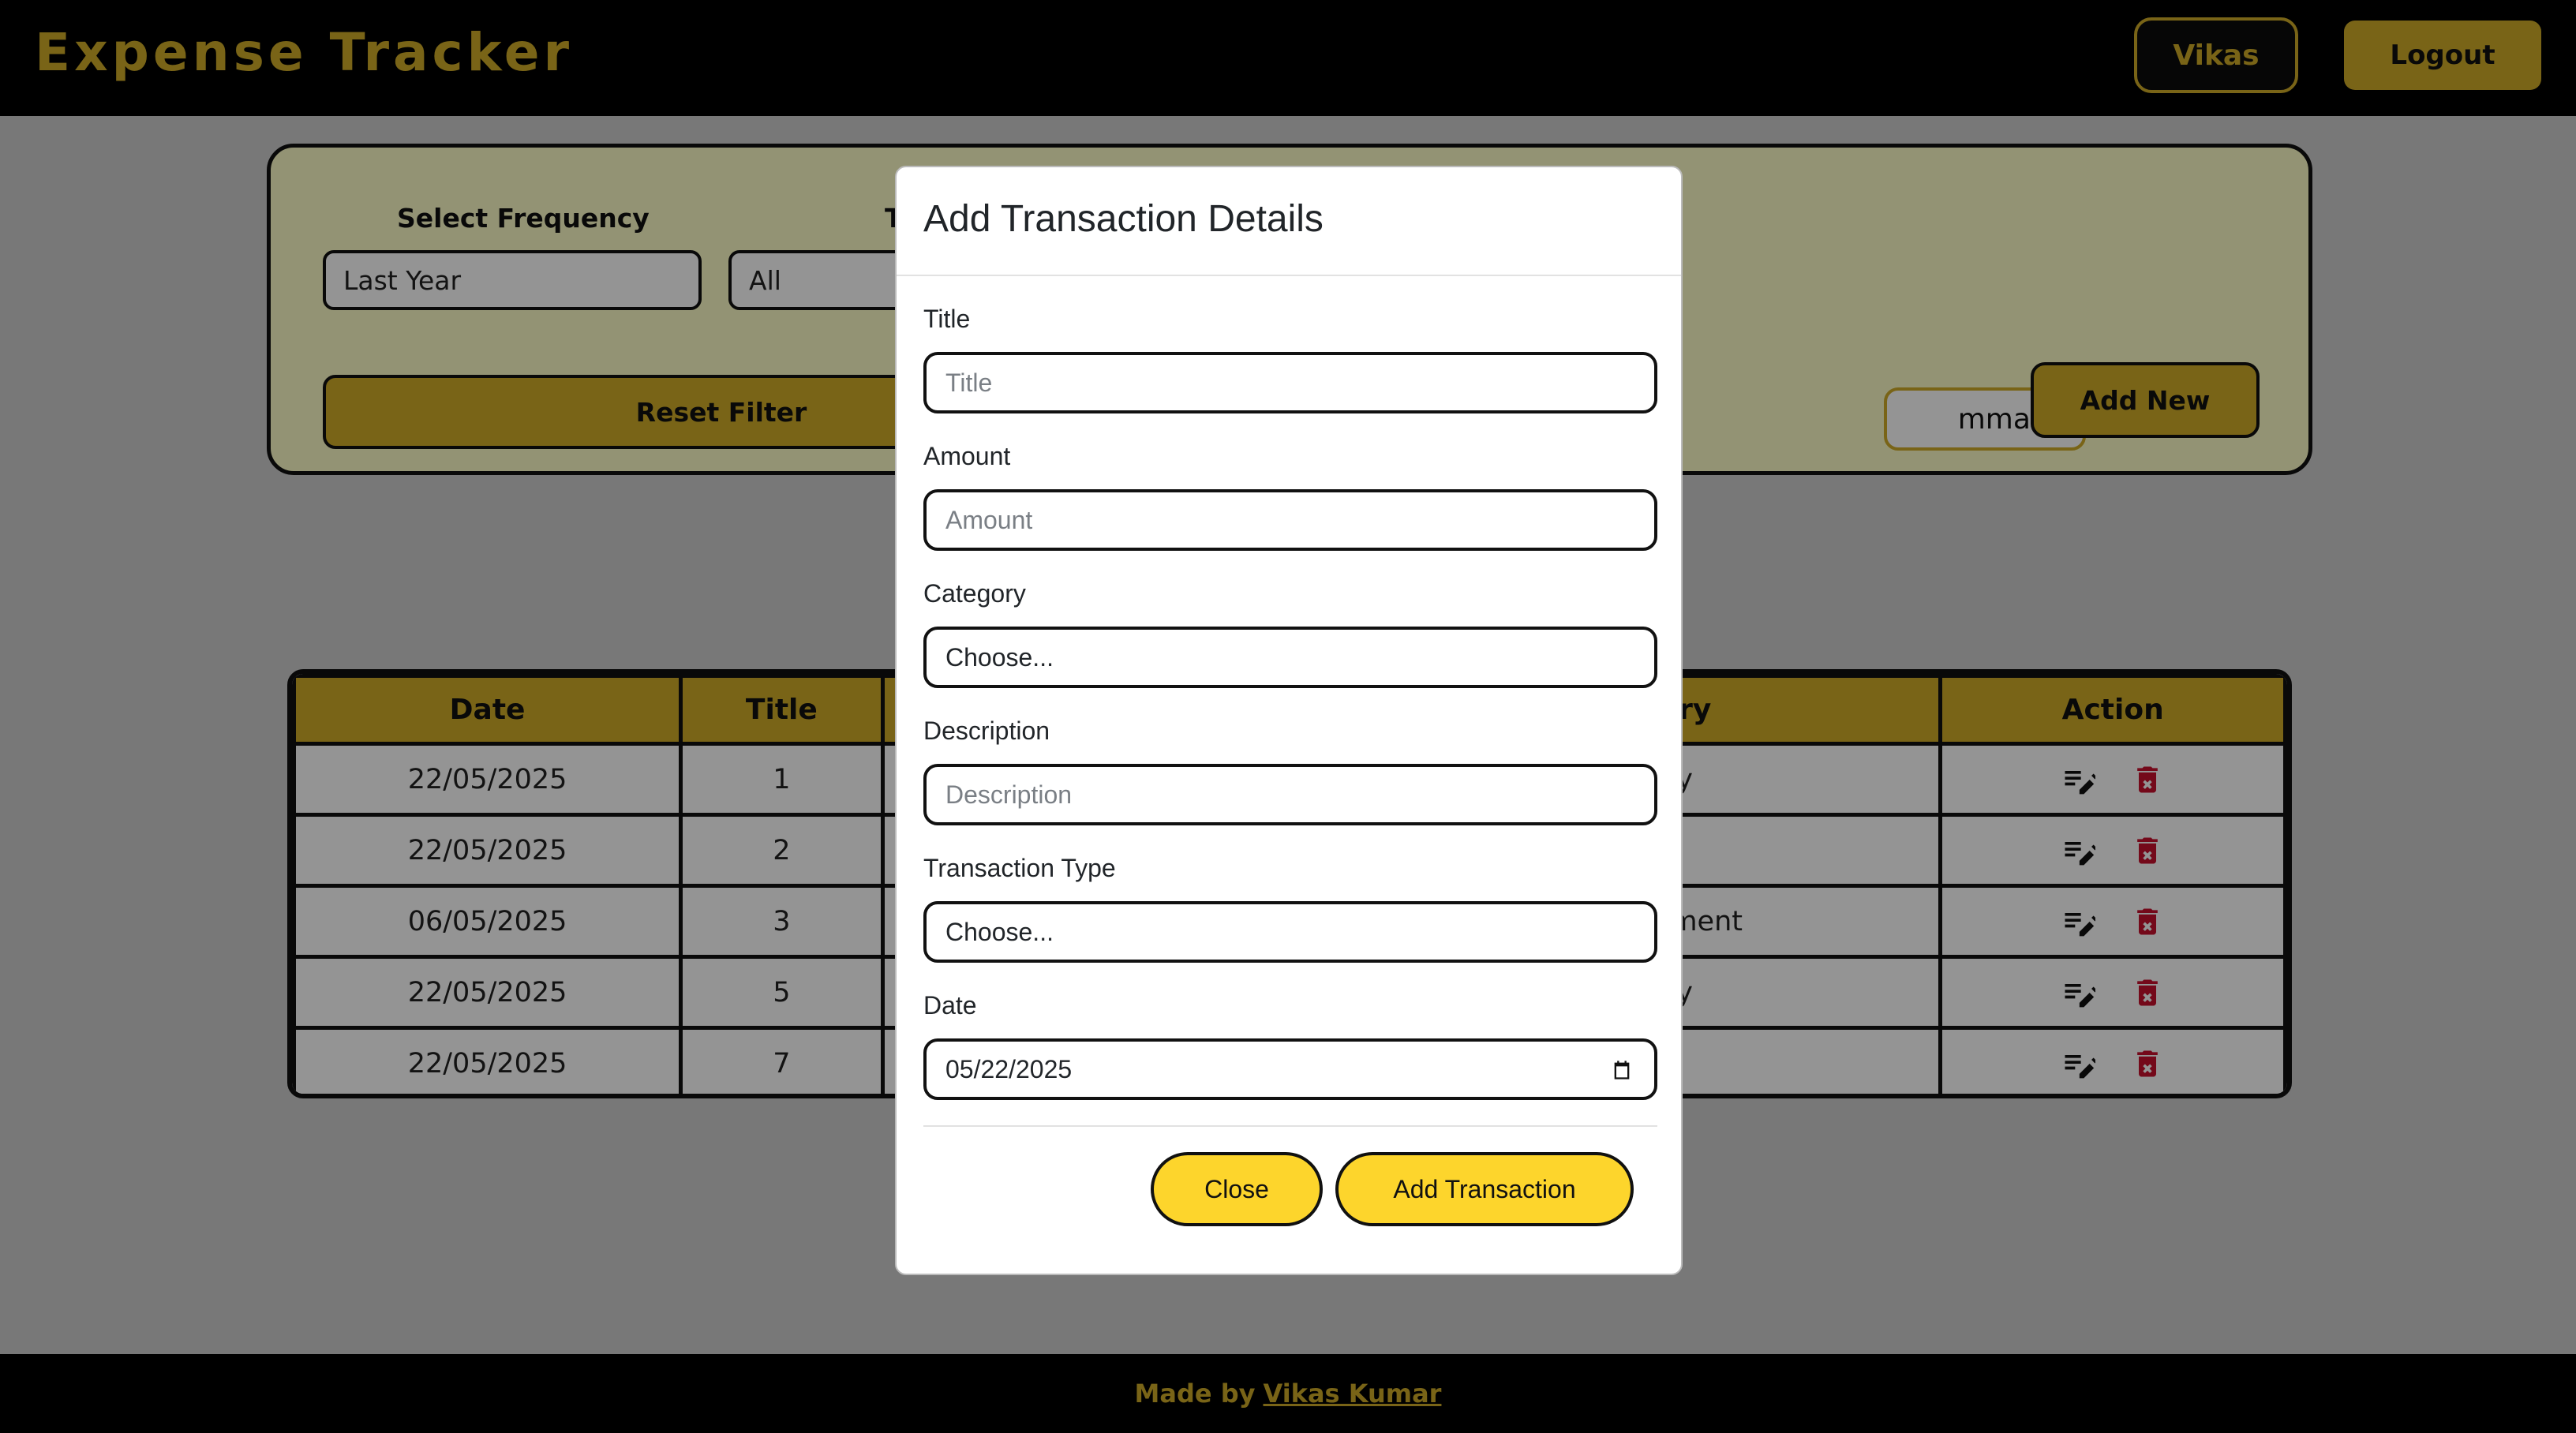 The height and width of the screenshot is (1433, 2576). Describe the element at coordinates (1622, 1070) in the screenshot. I see `calendar-icon` at that location.